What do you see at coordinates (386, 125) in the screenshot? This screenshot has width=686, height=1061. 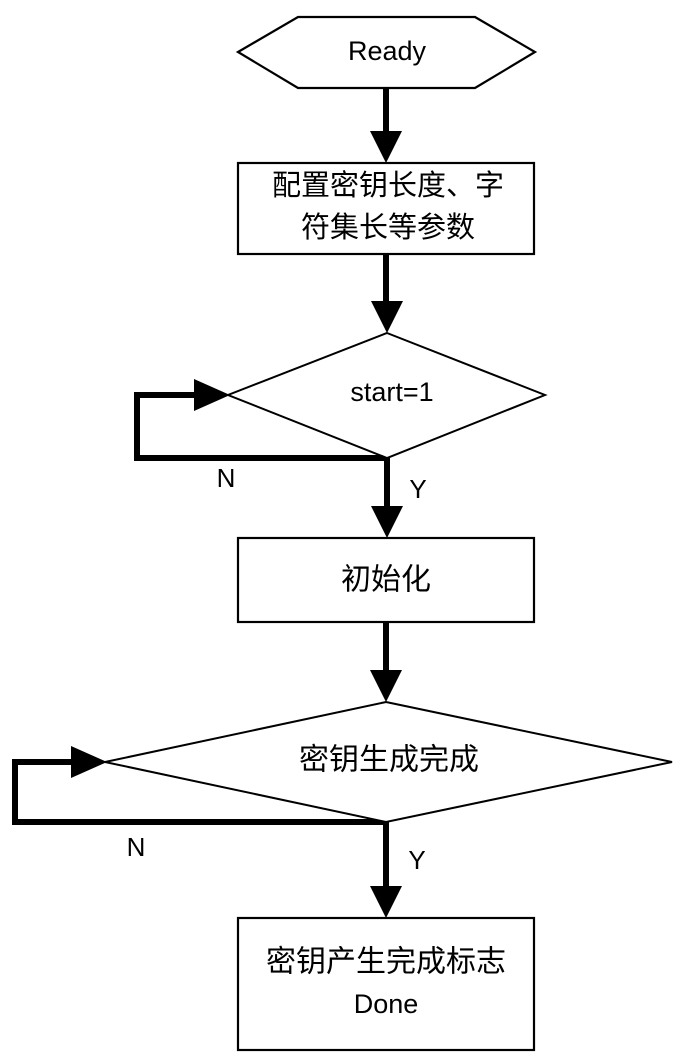 I see `connector-ready-to-config` at bounding box center [386, 125].